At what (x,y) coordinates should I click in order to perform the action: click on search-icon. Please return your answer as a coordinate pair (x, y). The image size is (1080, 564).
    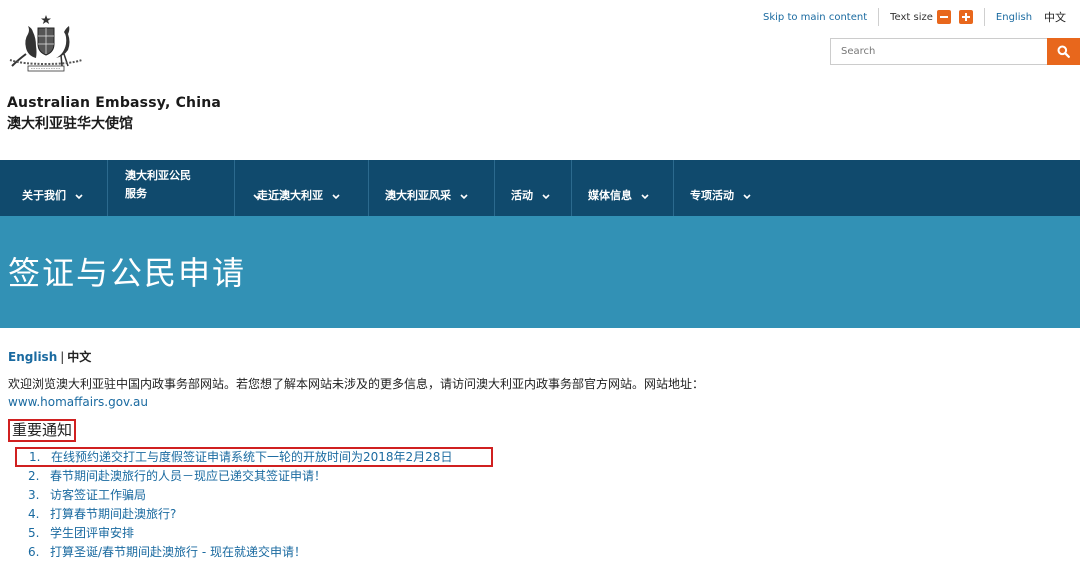
    Looking at the image, I should click on (1063, 51).